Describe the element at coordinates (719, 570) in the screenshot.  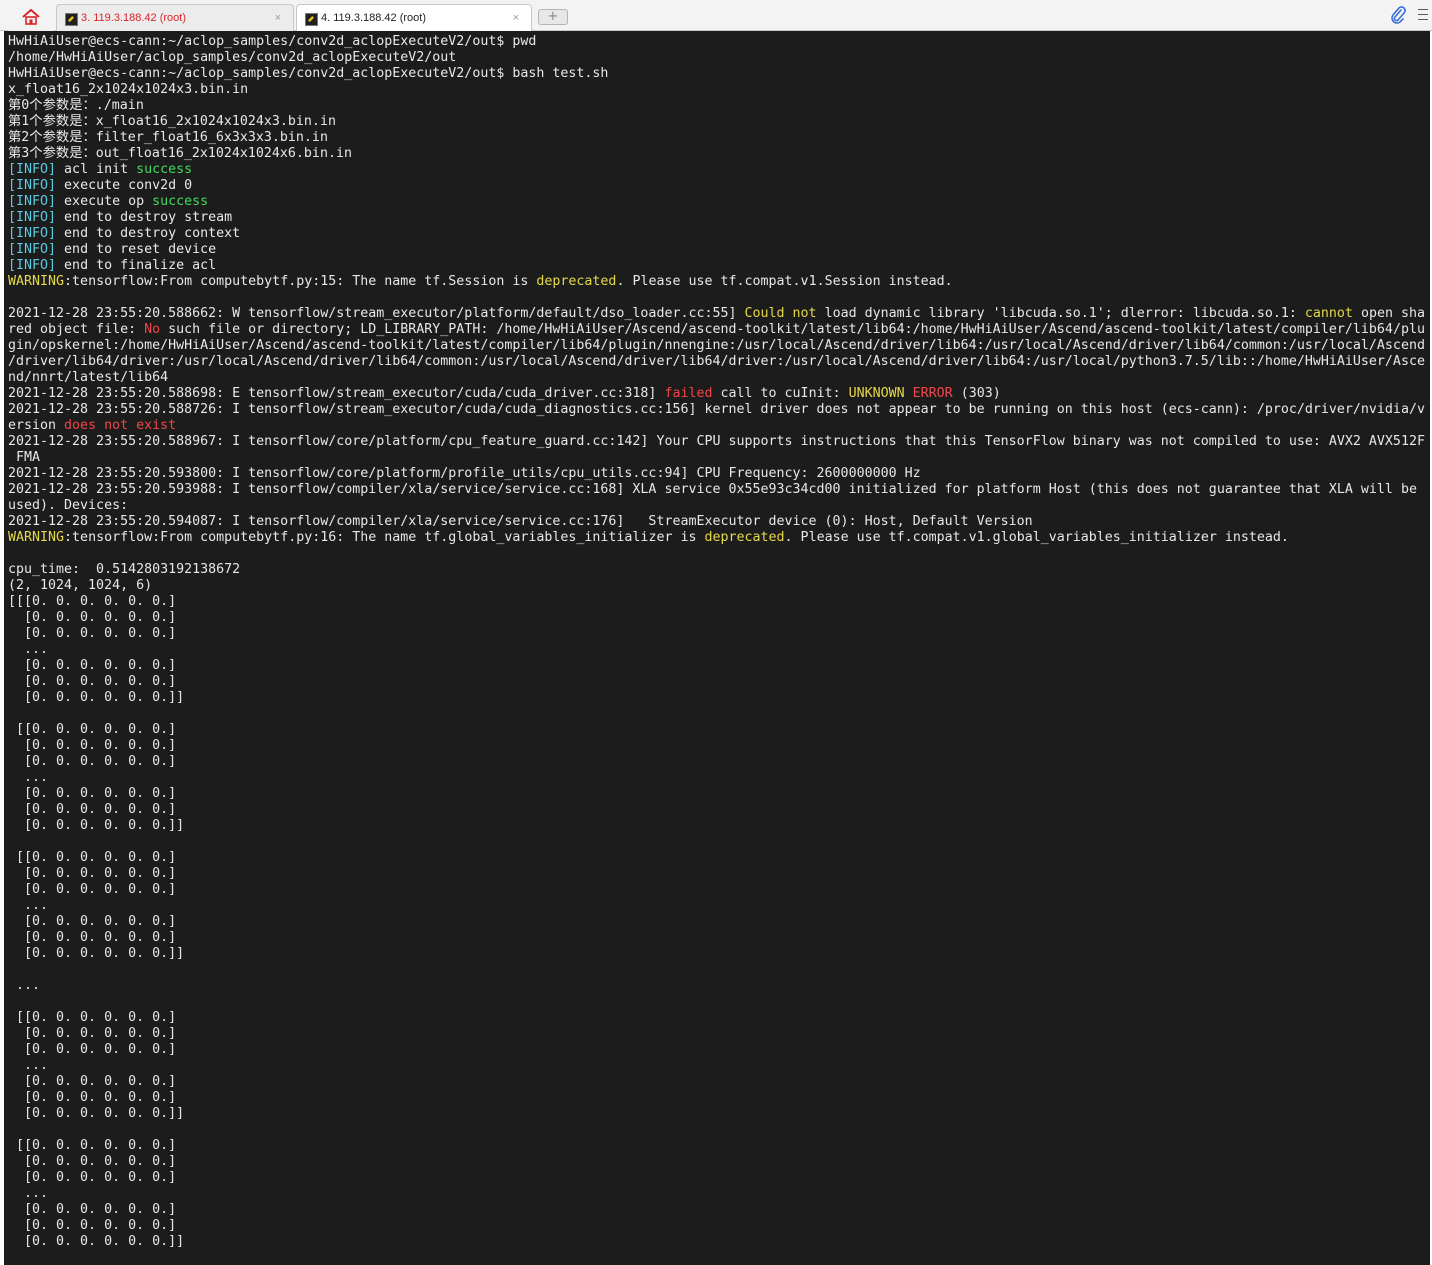
I see `terminal-line: cpu_time: 0.5142803192138672` at that location.